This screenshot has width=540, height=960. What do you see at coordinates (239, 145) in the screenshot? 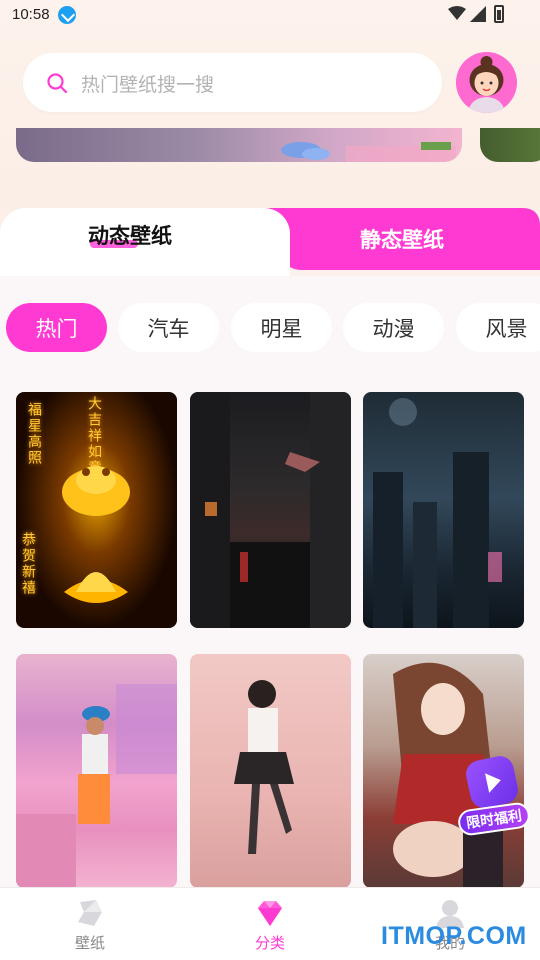
I see `banner-carousel-item` at bounding box center [239, 145].